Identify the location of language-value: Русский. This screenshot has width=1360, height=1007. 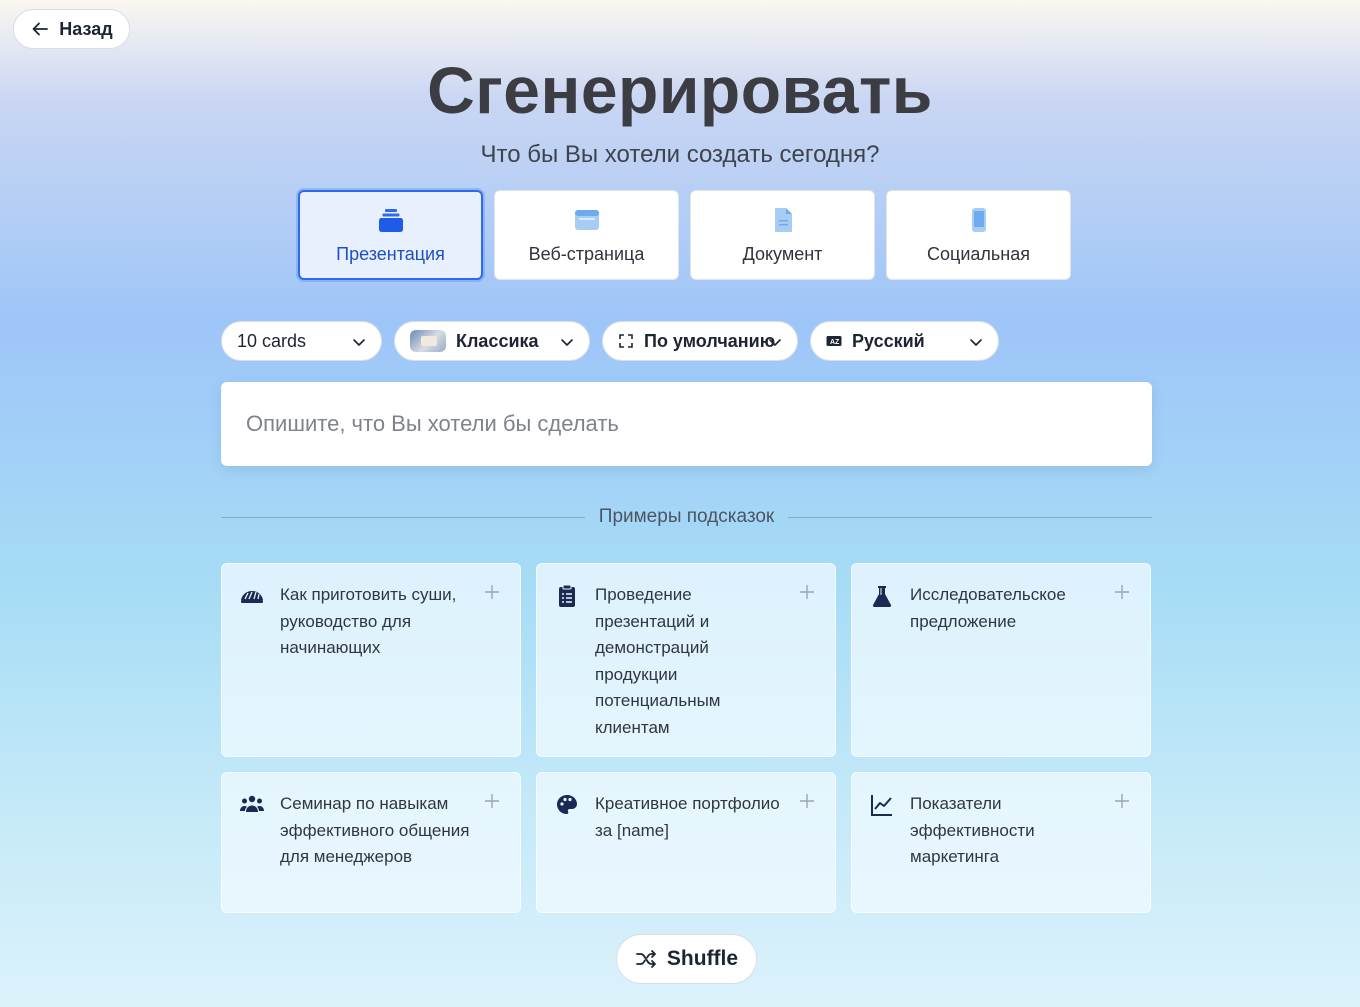
(888, 340).